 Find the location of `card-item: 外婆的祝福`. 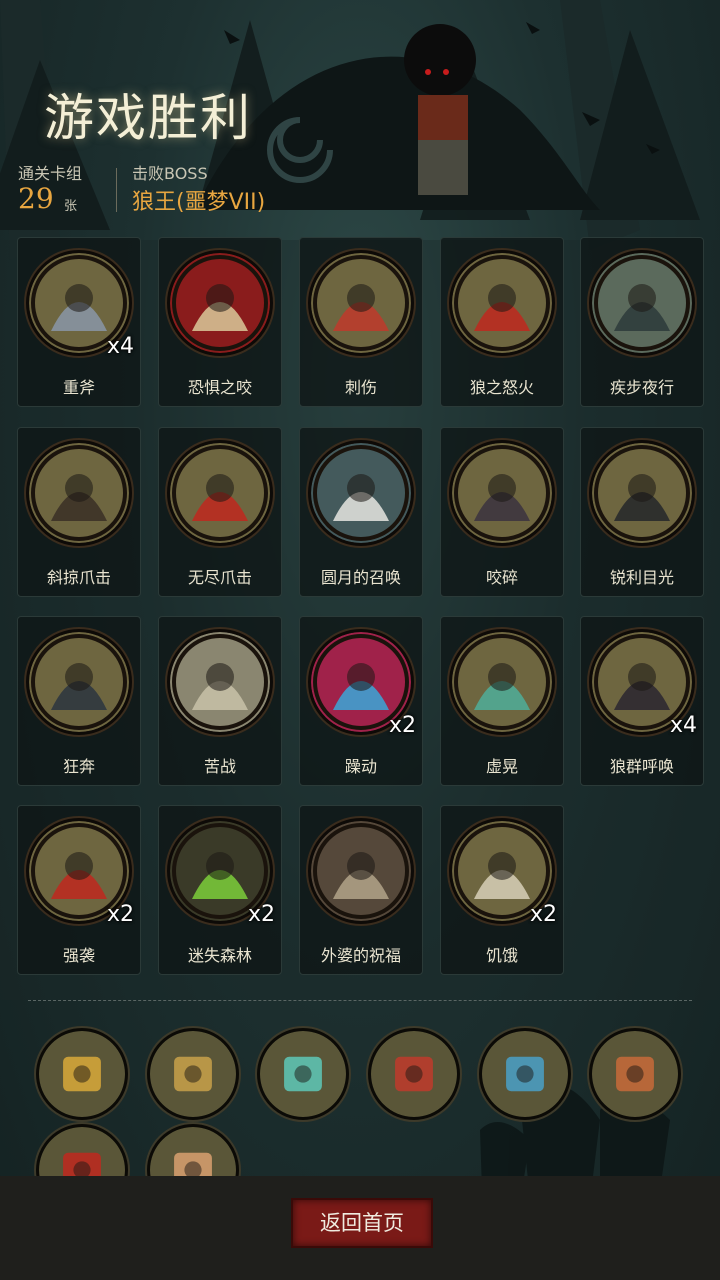

card-item: 外婆的祝福 is located at coordinates (361, 890).